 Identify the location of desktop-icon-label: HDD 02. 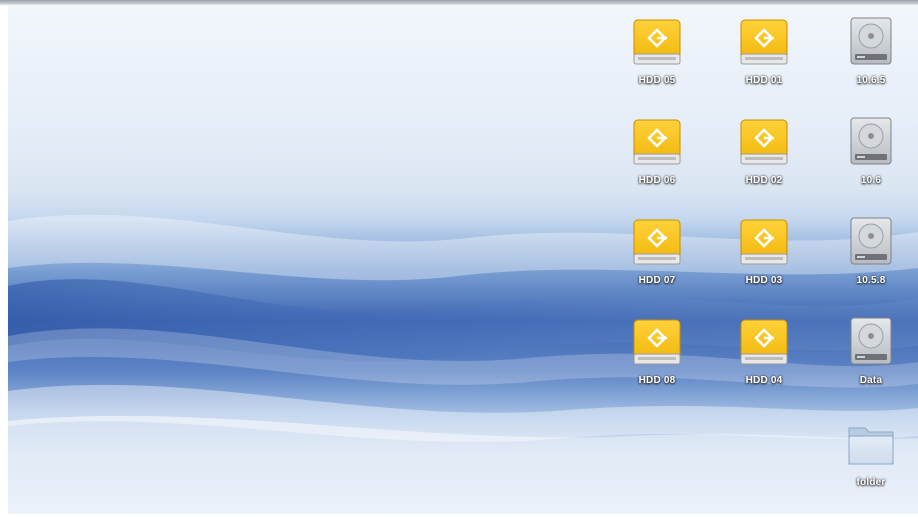
(764, 180).